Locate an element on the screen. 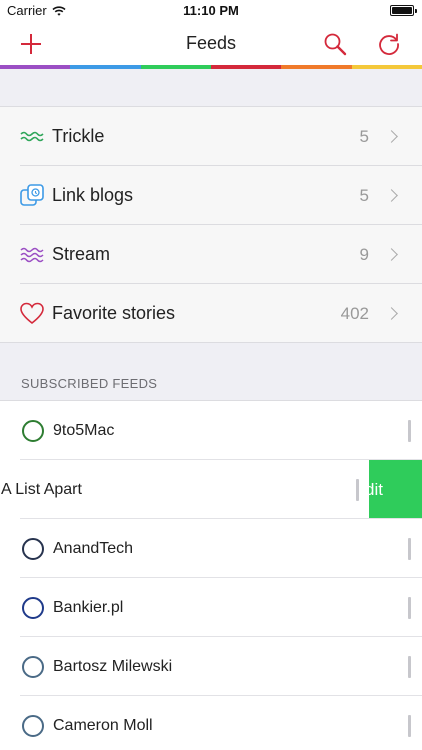 The height and width of the screenshot is (750, 422). edit-action-label: dit is located at coordinates (374, 489).